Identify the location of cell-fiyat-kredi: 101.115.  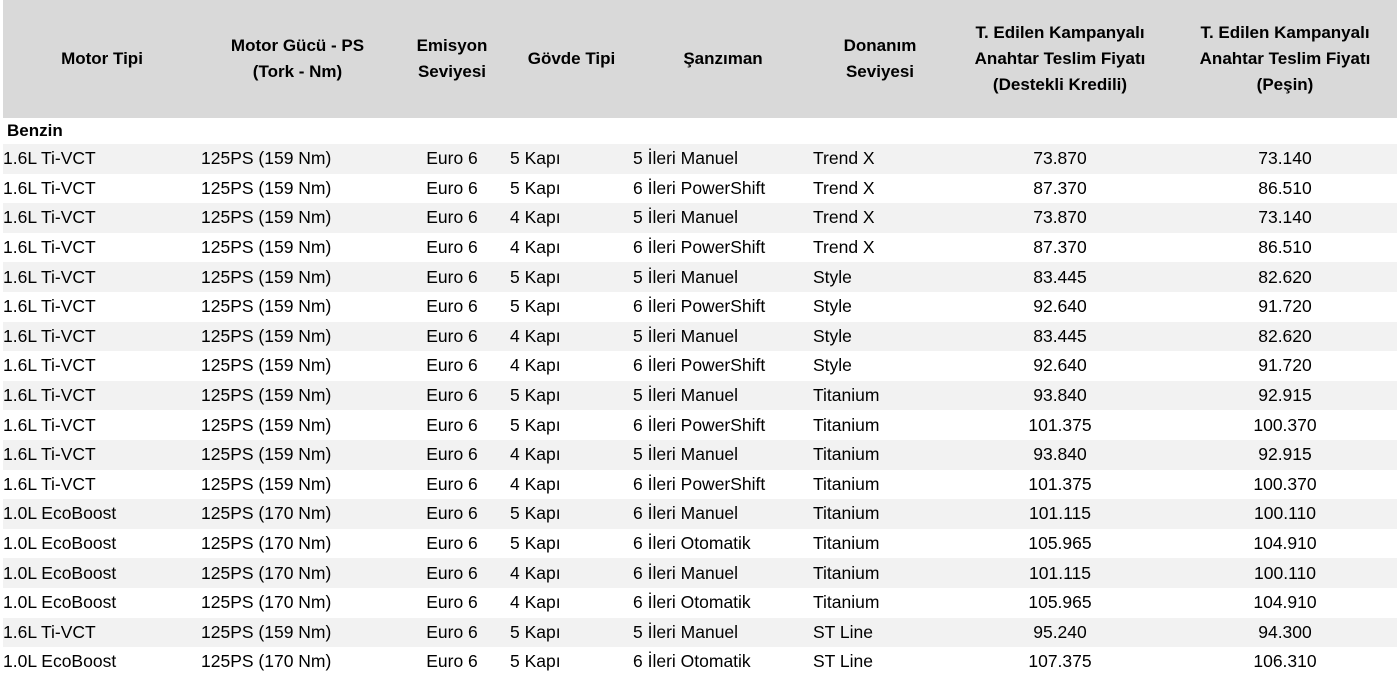
(1060, 514).